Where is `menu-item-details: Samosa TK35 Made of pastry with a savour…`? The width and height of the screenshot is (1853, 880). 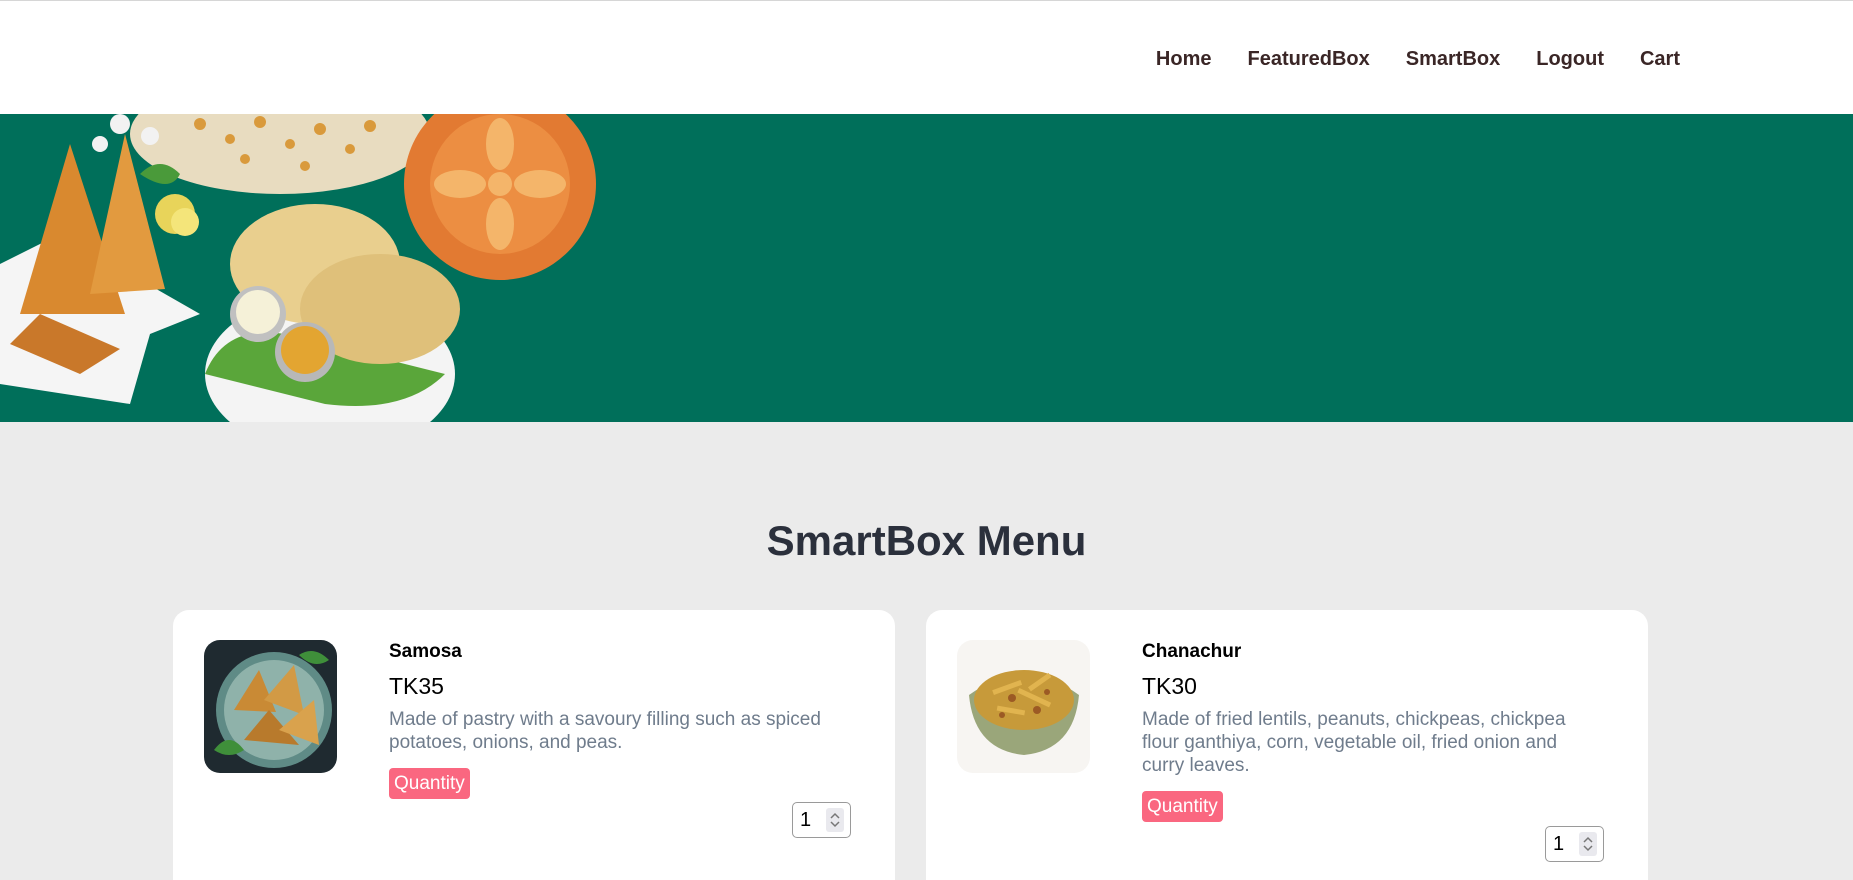 menu-item-details: Samosa TK35 Made of pastry with a savour… is located at coordinates (619, 719).